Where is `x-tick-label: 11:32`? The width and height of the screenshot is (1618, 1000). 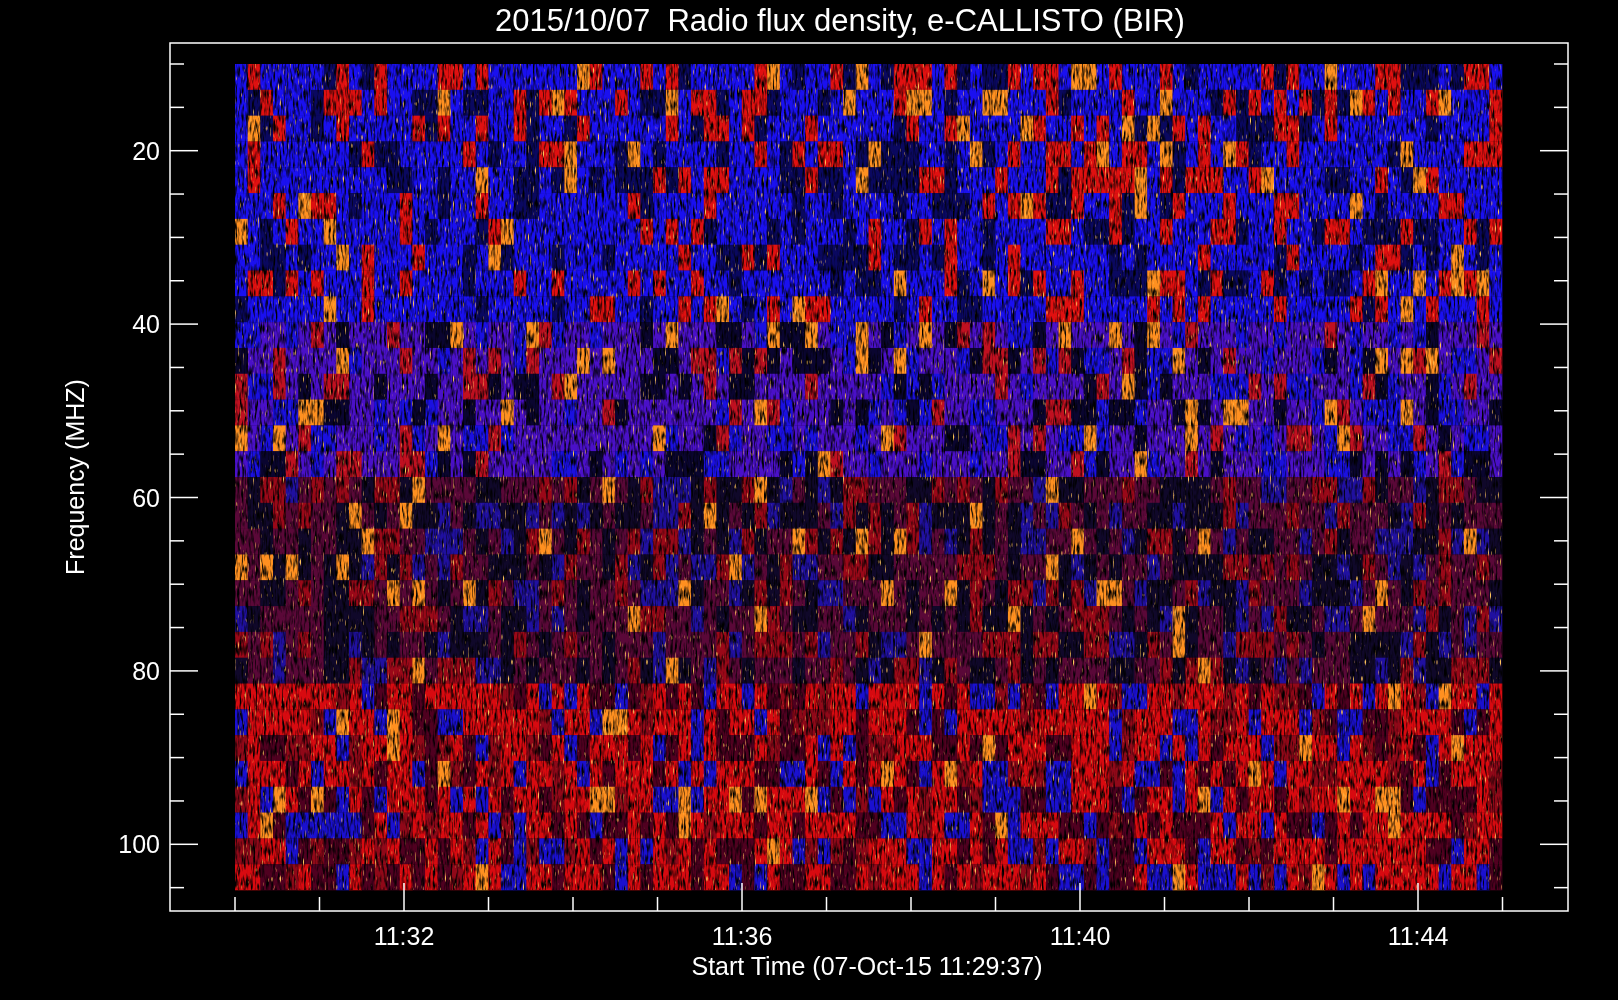 x-tick-label: 11:32 is located at coordinates (404, 936).